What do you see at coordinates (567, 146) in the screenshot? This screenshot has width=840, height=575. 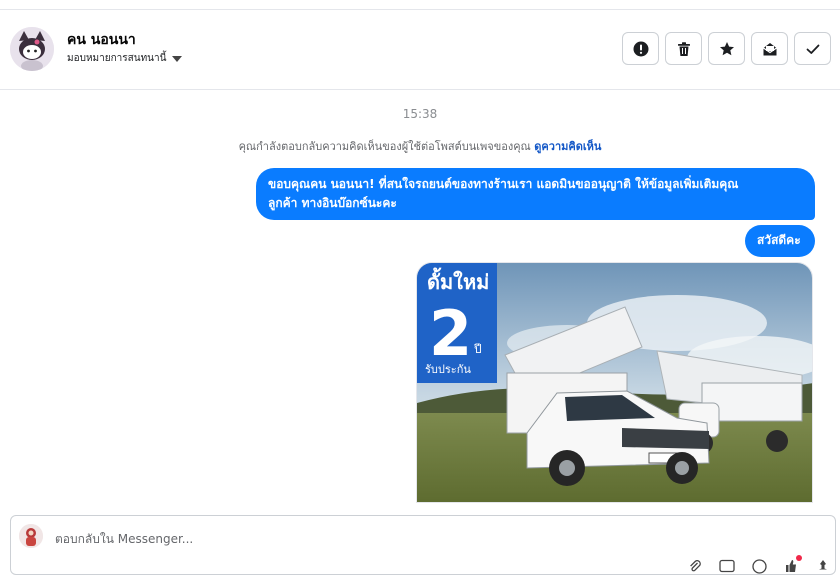 I see `view-comment-link: ดูความคิดเห็น` at bounding box center [567, 146].